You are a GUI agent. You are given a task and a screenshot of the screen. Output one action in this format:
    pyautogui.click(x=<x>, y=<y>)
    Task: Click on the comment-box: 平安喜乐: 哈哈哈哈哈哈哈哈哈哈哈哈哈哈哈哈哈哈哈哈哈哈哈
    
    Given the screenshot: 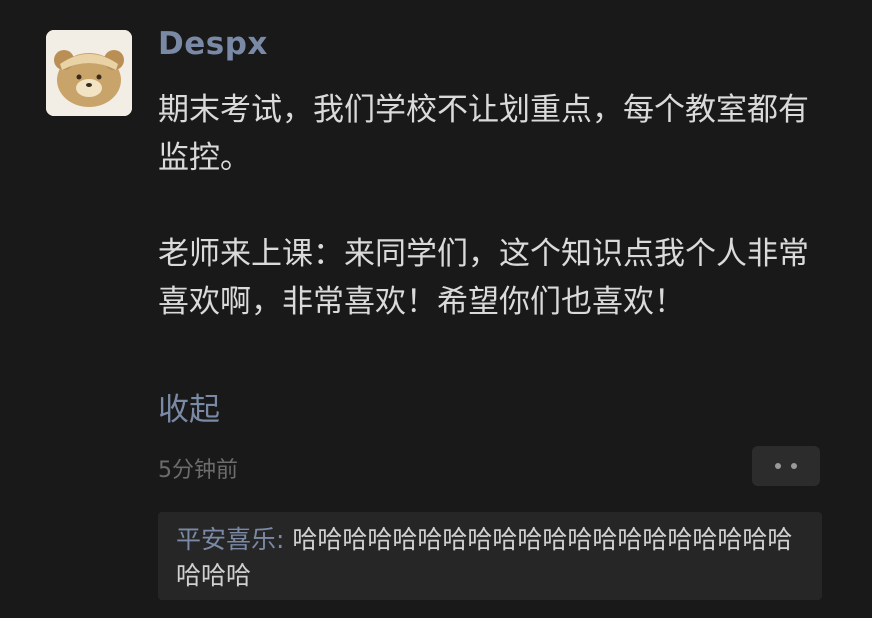 What is the action you would take?
    pyautogui.click(x=490, y=556)
    